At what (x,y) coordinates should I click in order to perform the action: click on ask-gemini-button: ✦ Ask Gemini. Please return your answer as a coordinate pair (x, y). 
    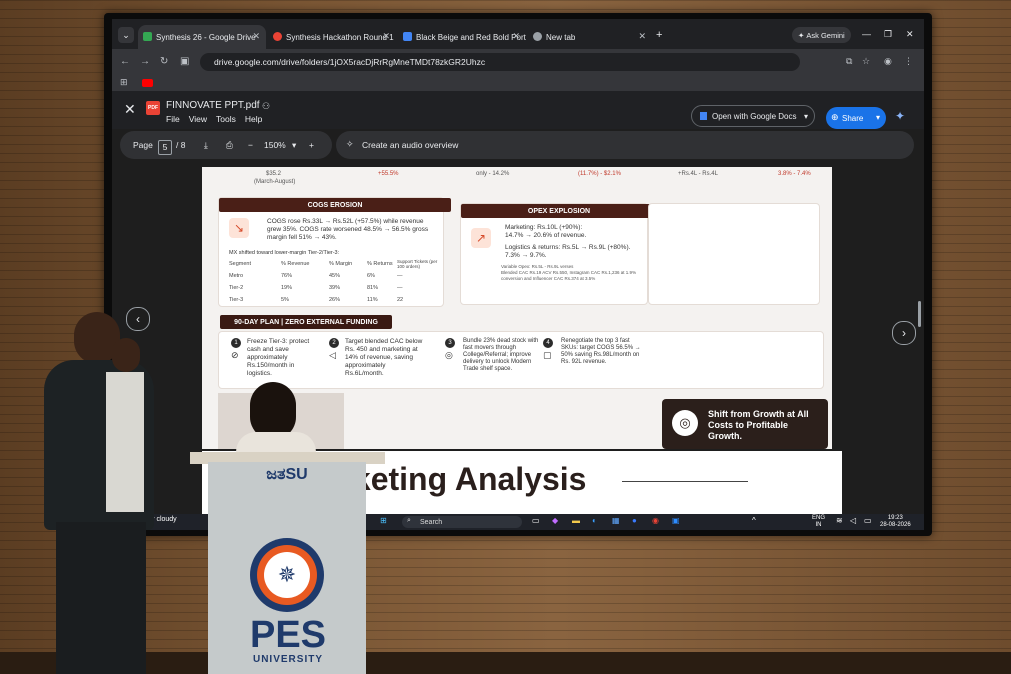
    Looking at the image, I should click on (821, 35).